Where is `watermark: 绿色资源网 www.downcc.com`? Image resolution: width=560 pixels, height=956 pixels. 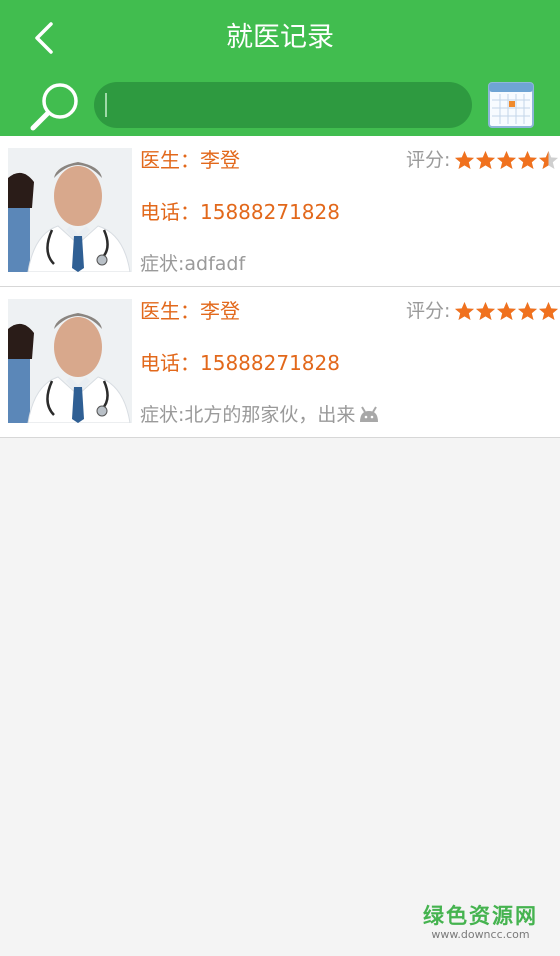
watermark: 绿色资源网 www.downcc.com is located at coordinates (480, 923).